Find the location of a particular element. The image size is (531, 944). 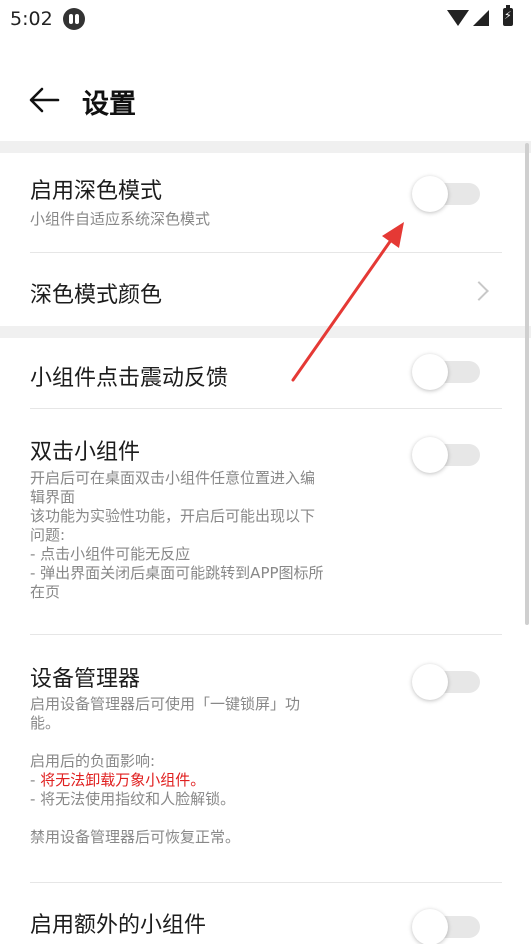

status-icons is located at coordinates (480, 15).